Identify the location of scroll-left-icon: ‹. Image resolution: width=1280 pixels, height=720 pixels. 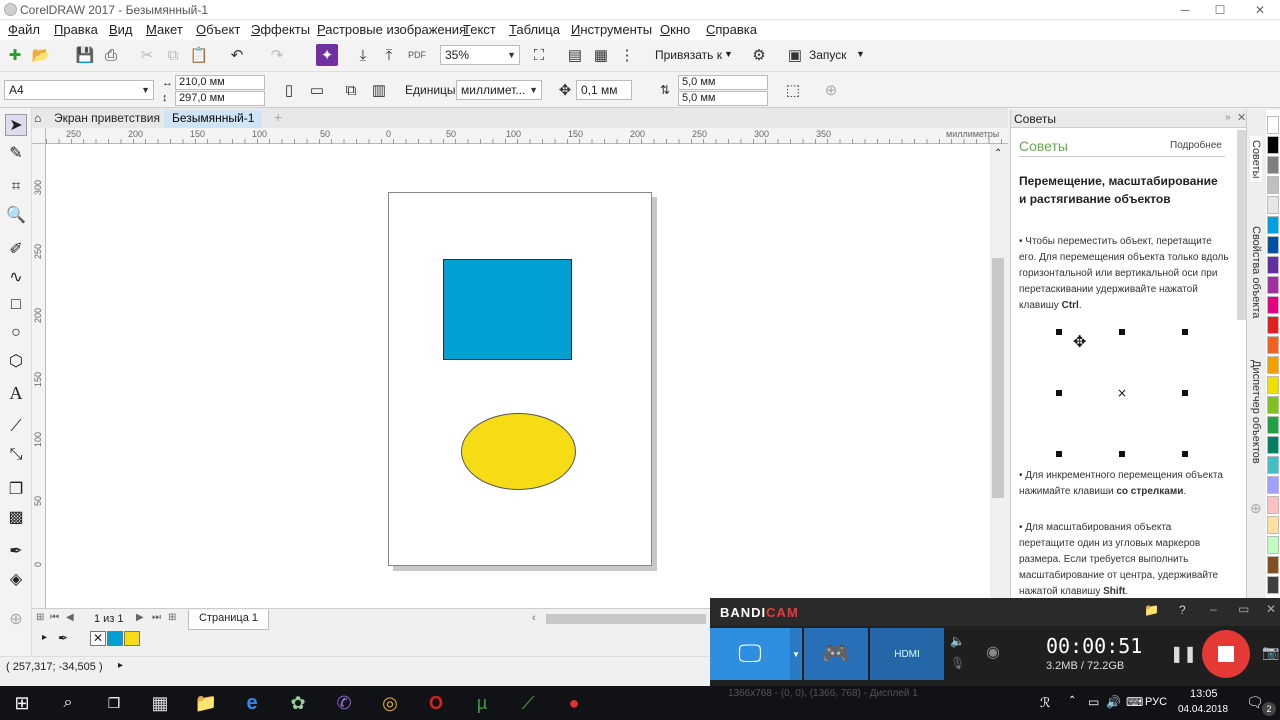
(534, 618).